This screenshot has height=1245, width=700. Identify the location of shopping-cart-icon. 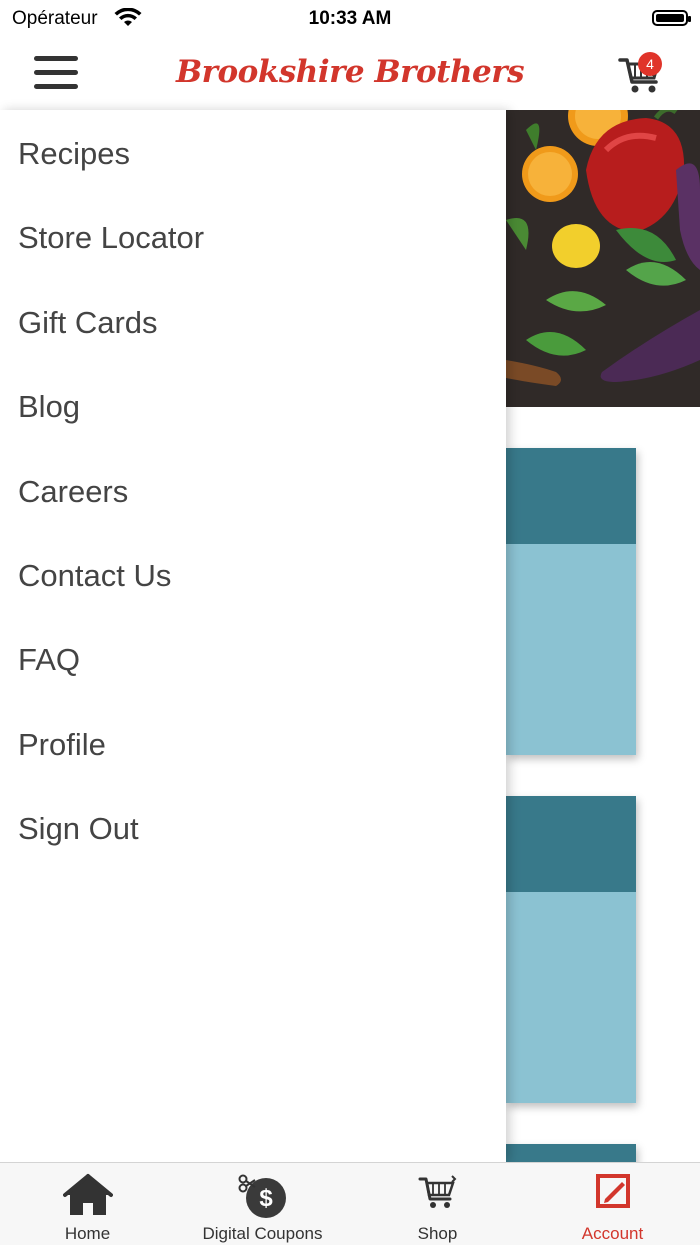
(438, 1195).